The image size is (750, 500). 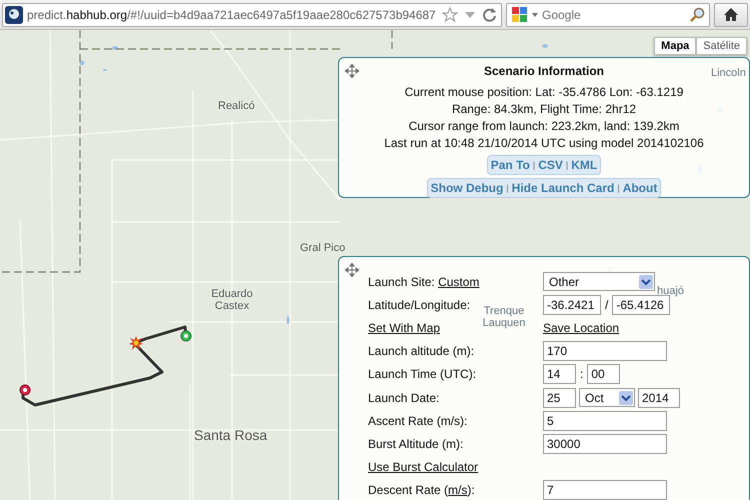 What do you see at coordinates (423, 467) in the screenshot?
I see `form-link: Use Burst Calculator` at bounding box center [423, 467].